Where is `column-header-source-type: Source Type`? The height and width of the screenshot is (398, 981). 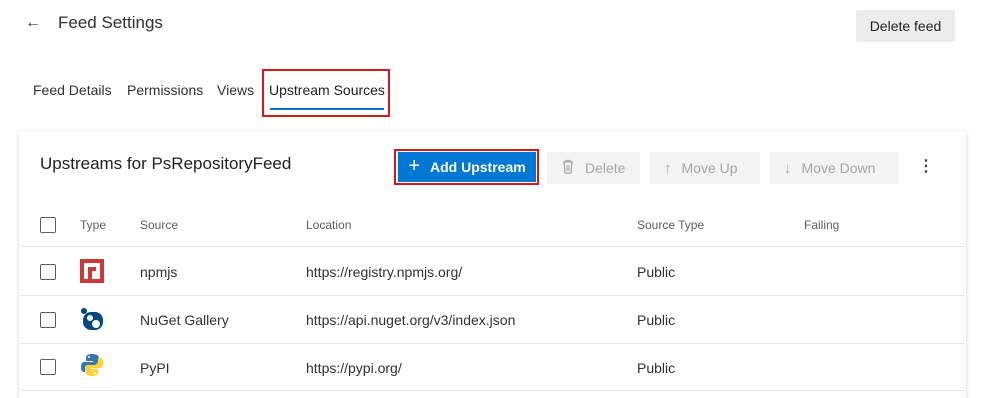 column-header-source-type: Source Type is located at coordinates (671, 225).